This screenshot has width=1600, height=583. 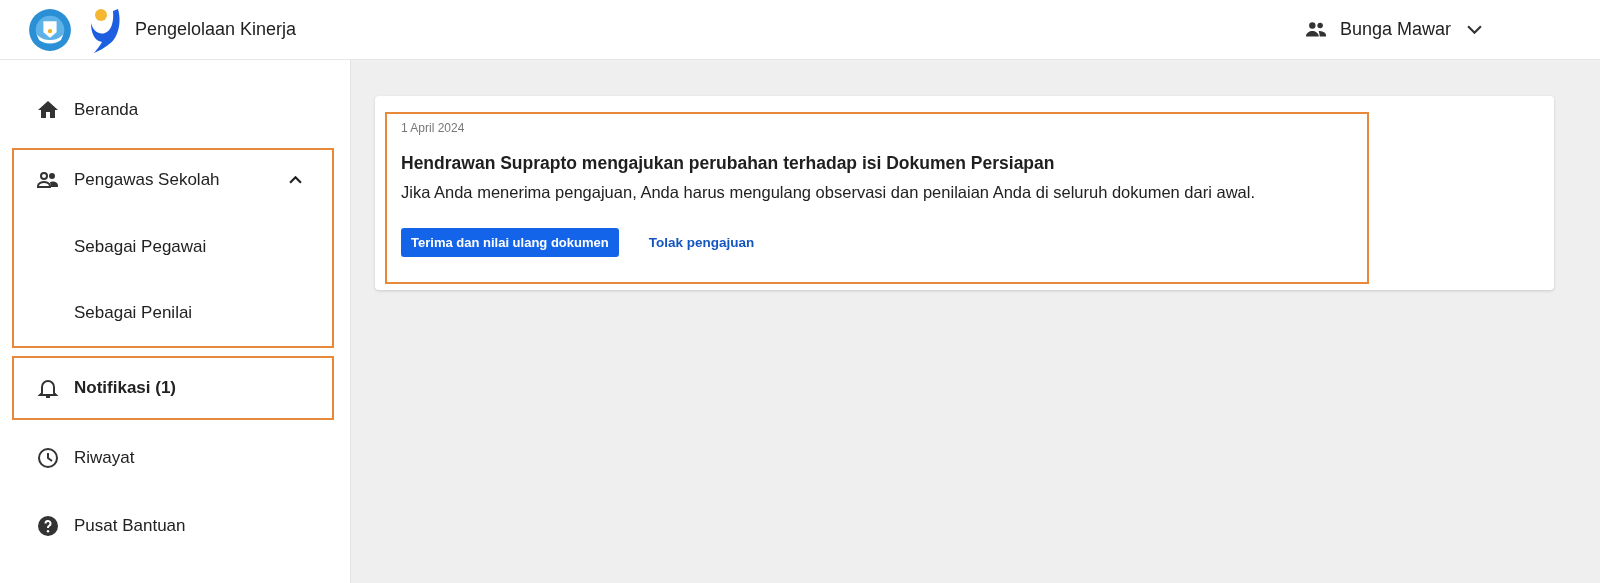 I want to click on sidebar-item: Riwayat, so click(x=173, y=458).